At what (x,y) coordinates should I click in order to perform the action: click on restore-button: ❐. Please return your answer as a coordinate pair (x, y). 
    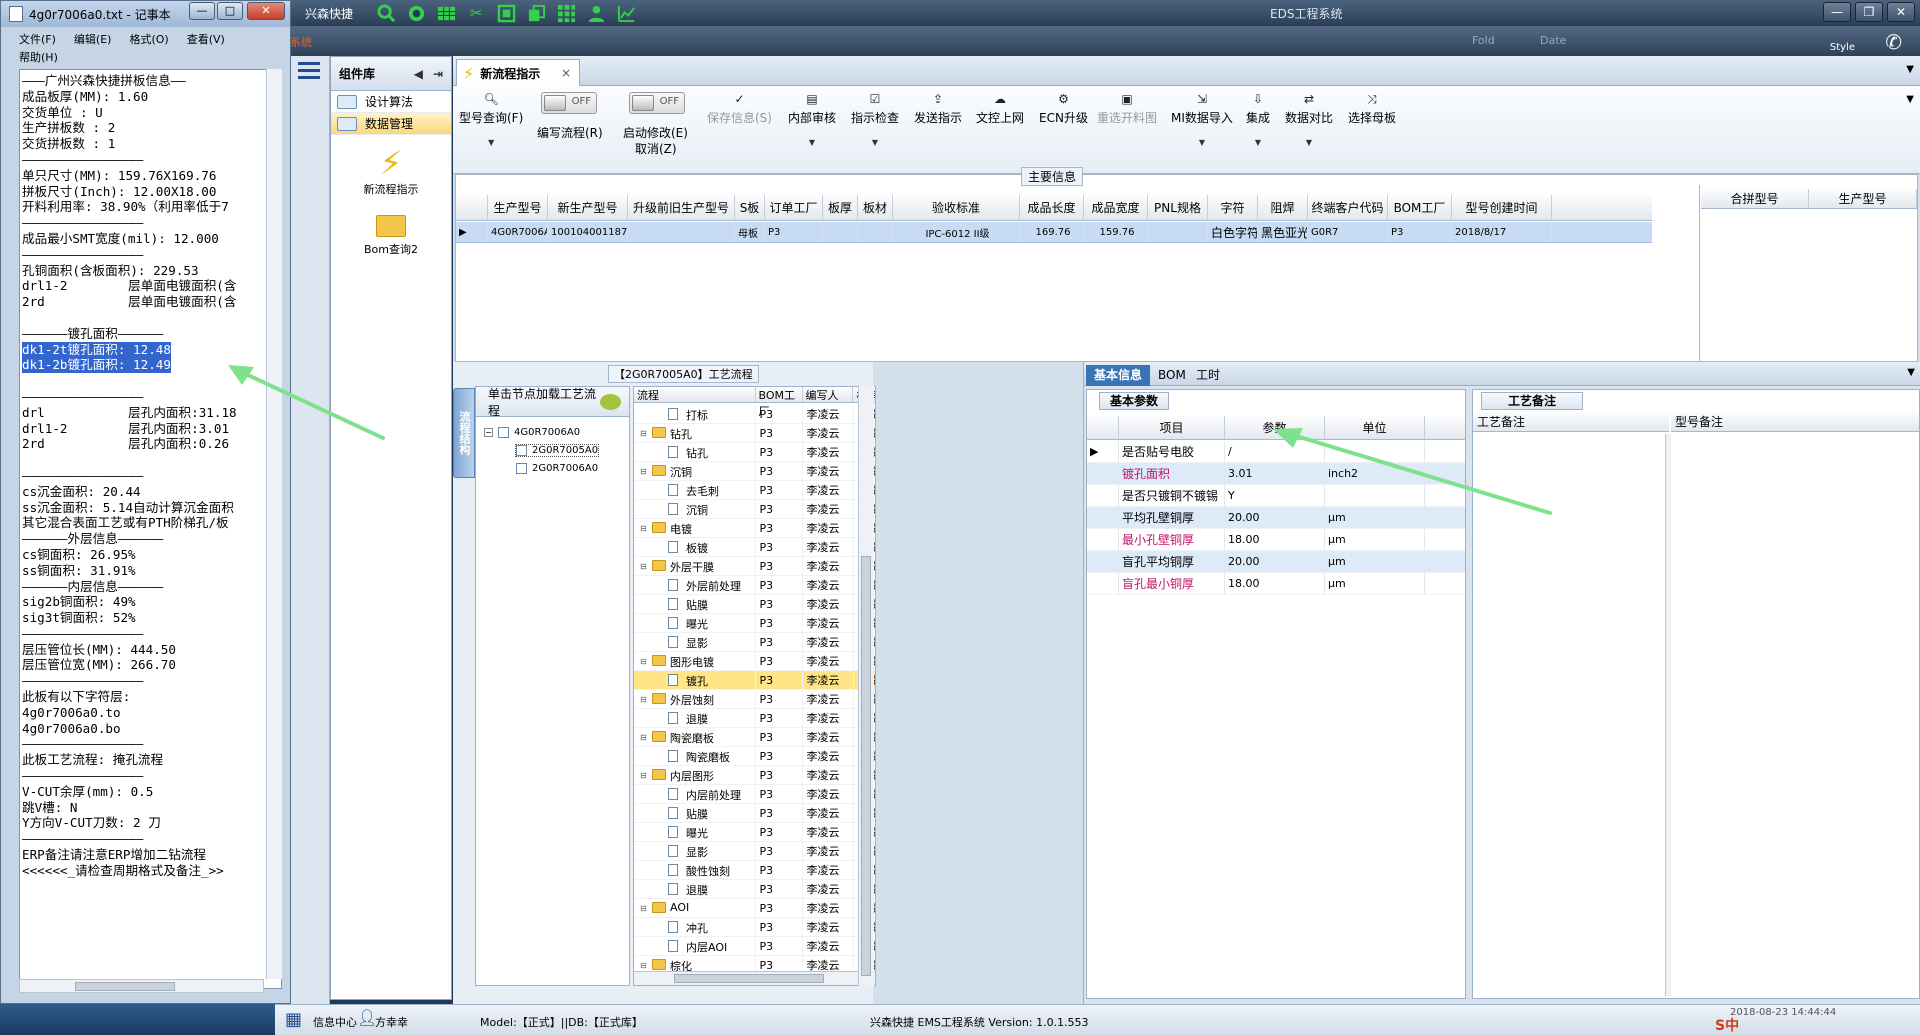
    Looking at the image, I should click on (1869, 12).